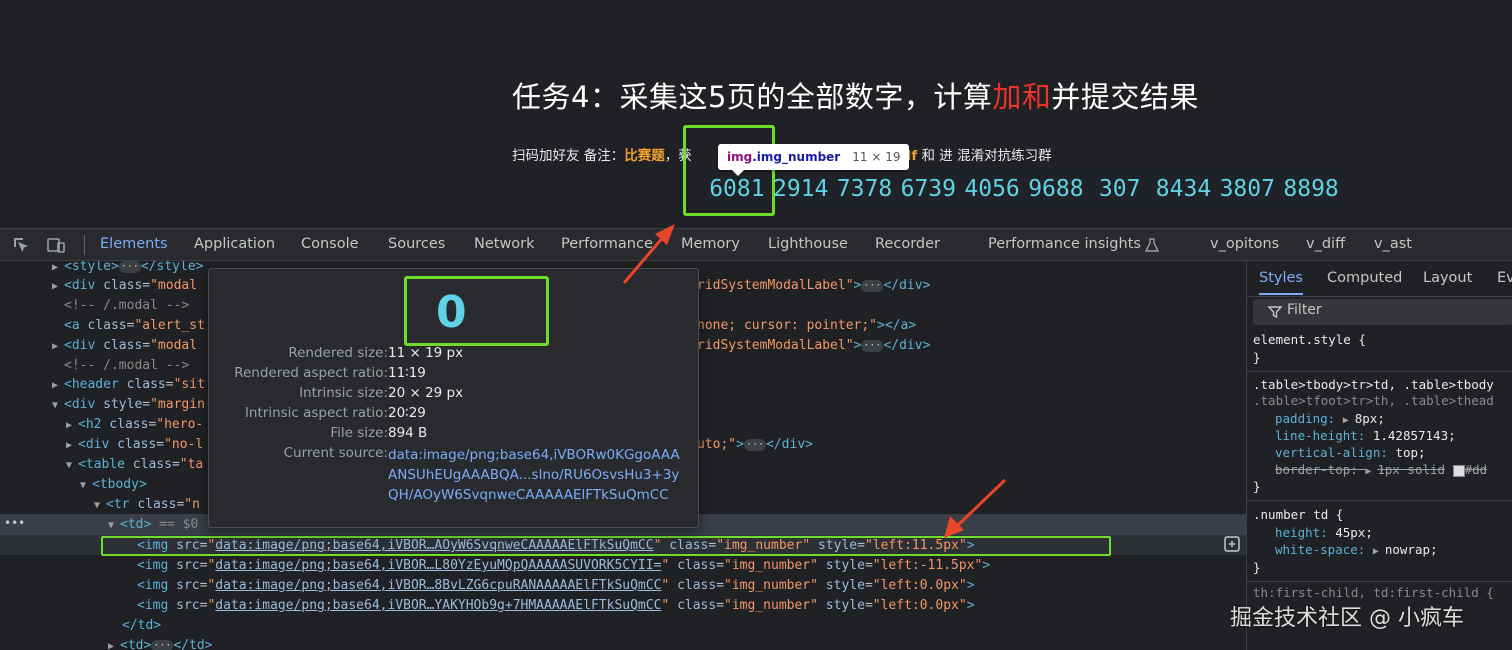 The height and width of the screenshot is (650, 1512). I want to click on inspected-number-highlight, so click(729, 170).